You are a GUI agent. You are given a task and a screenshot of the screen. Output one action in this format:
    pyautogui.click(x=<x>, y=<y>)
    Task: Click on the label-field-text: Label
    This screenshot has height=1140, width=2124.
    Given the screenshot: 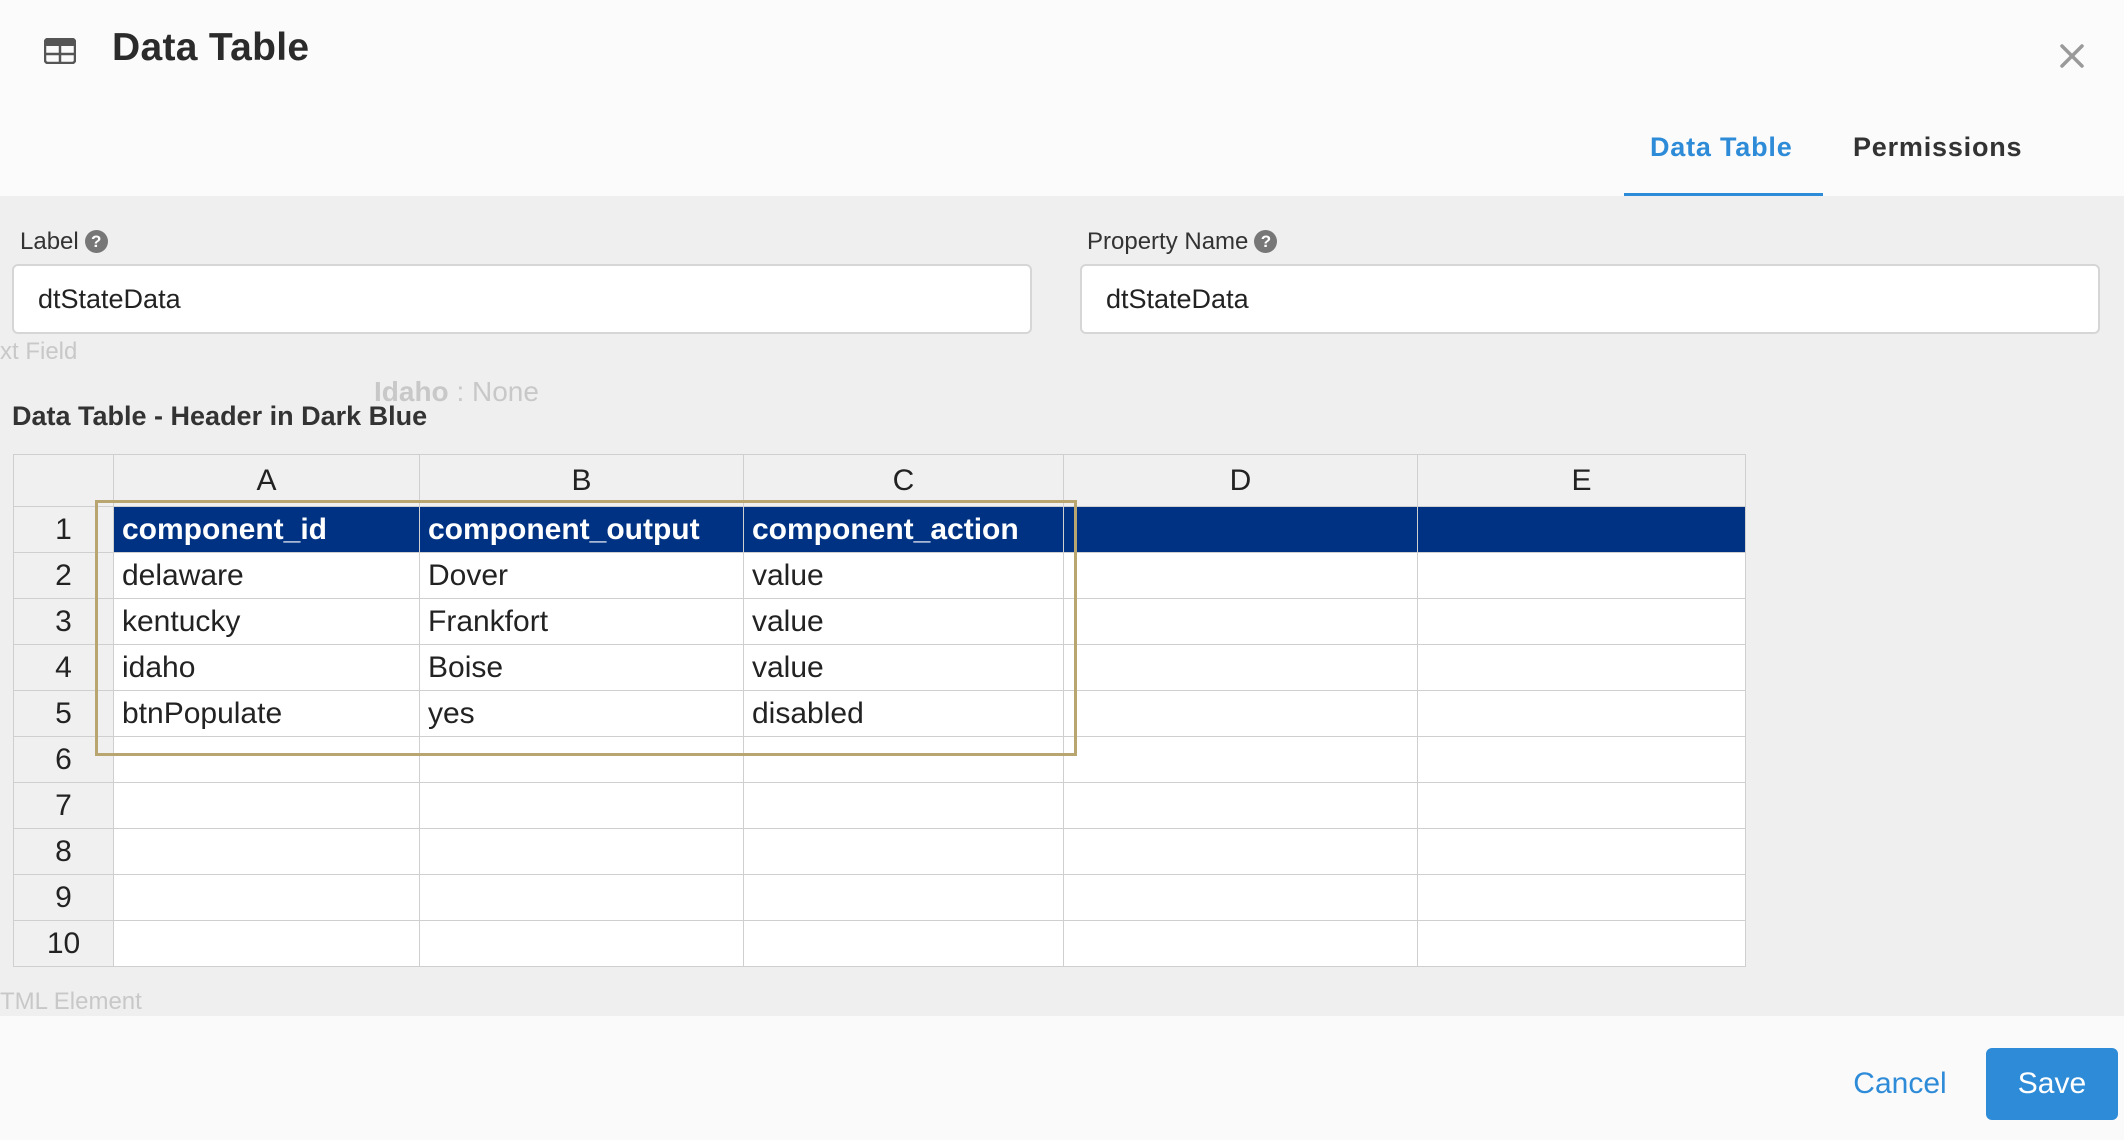 What is the action you would take?
    pyautogui.click(x=49, y=241)
    